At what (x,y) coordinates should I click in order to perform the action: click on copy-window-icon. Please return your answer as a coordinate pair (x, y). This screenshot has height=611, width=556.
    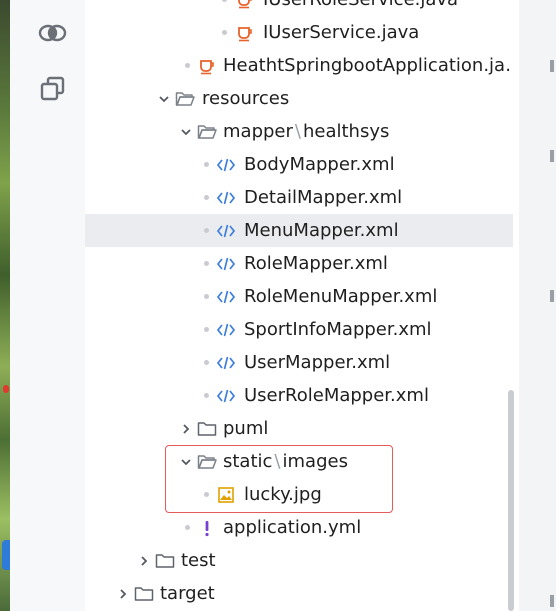
    Looking at the image, I should click on (53, 89).